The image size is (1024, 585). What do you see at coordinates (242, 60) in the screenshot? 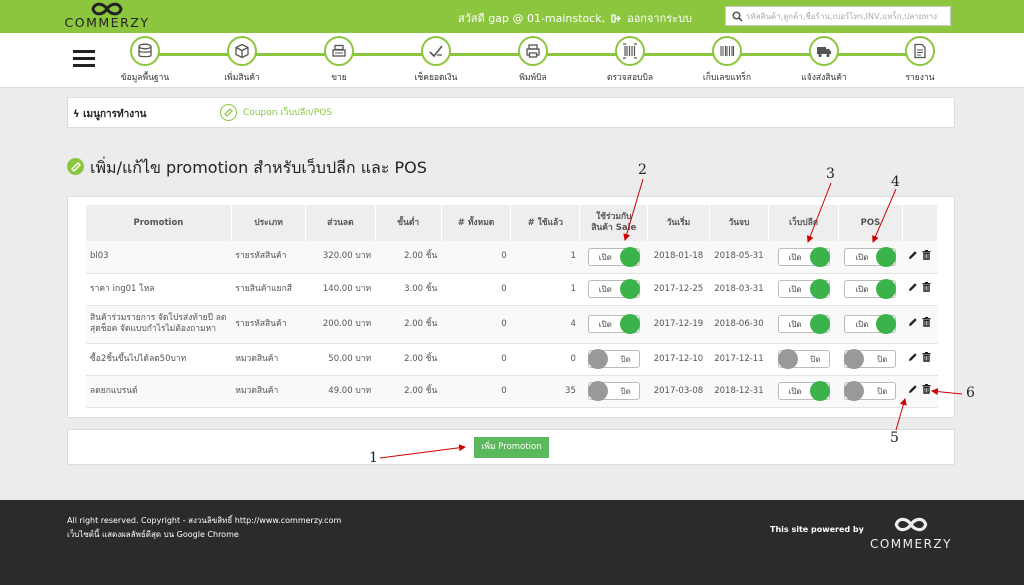
I see `nav-item-add-product: เพิ่มสินค้า` at bounding box center [242, 60].